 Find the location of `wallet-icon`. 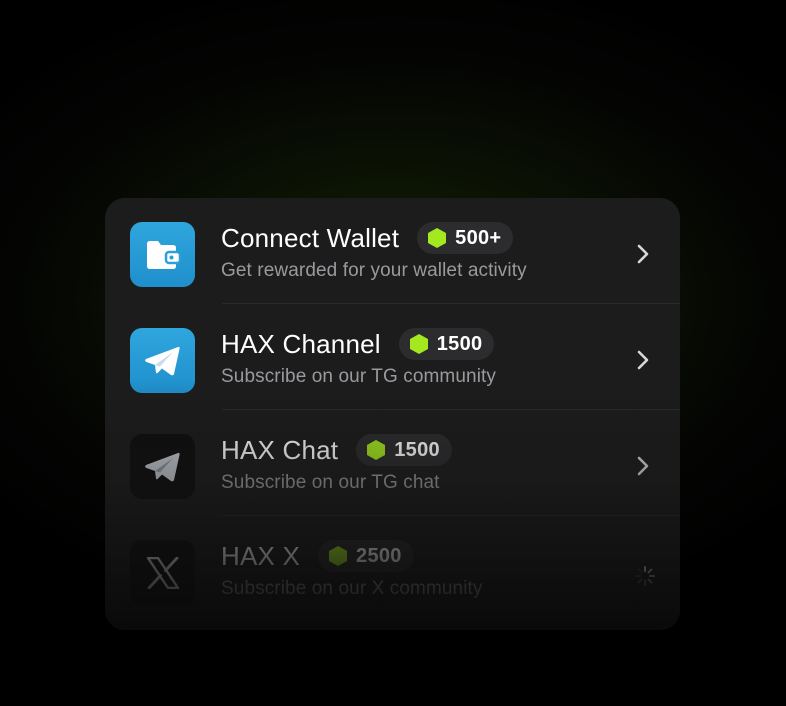

wallet-icon is located at coordinates (162, 254).